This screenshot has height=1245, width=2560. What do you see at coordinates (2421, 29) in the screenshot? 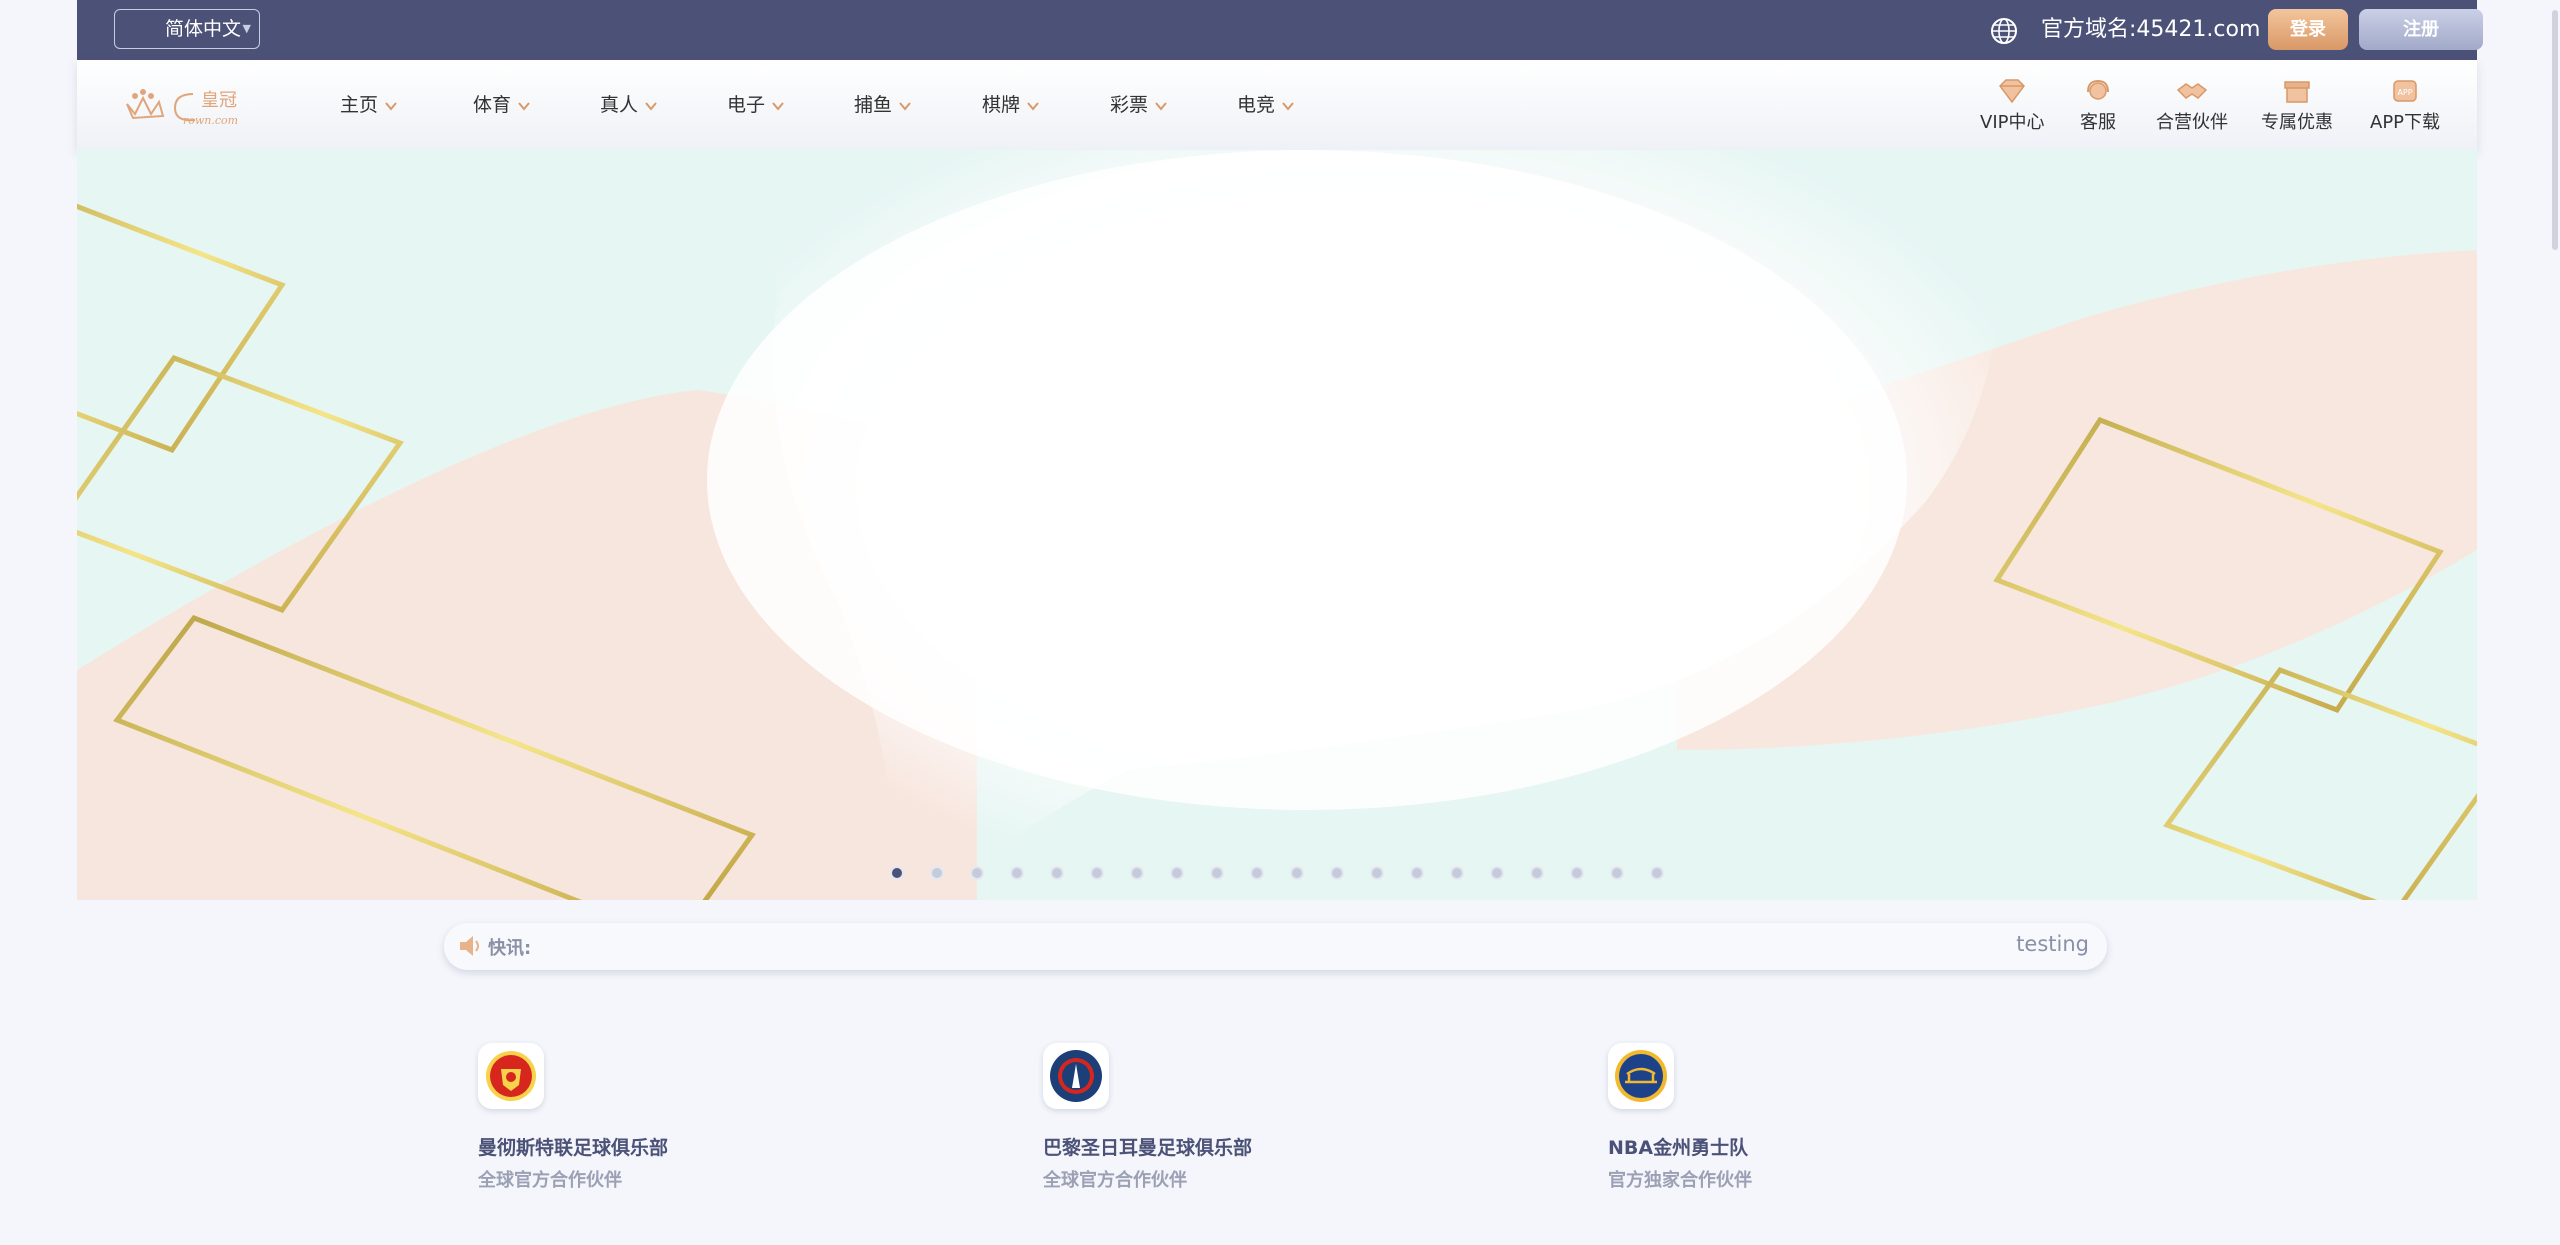
I see `register-button: 注册` at bounding box center [2421, 29].